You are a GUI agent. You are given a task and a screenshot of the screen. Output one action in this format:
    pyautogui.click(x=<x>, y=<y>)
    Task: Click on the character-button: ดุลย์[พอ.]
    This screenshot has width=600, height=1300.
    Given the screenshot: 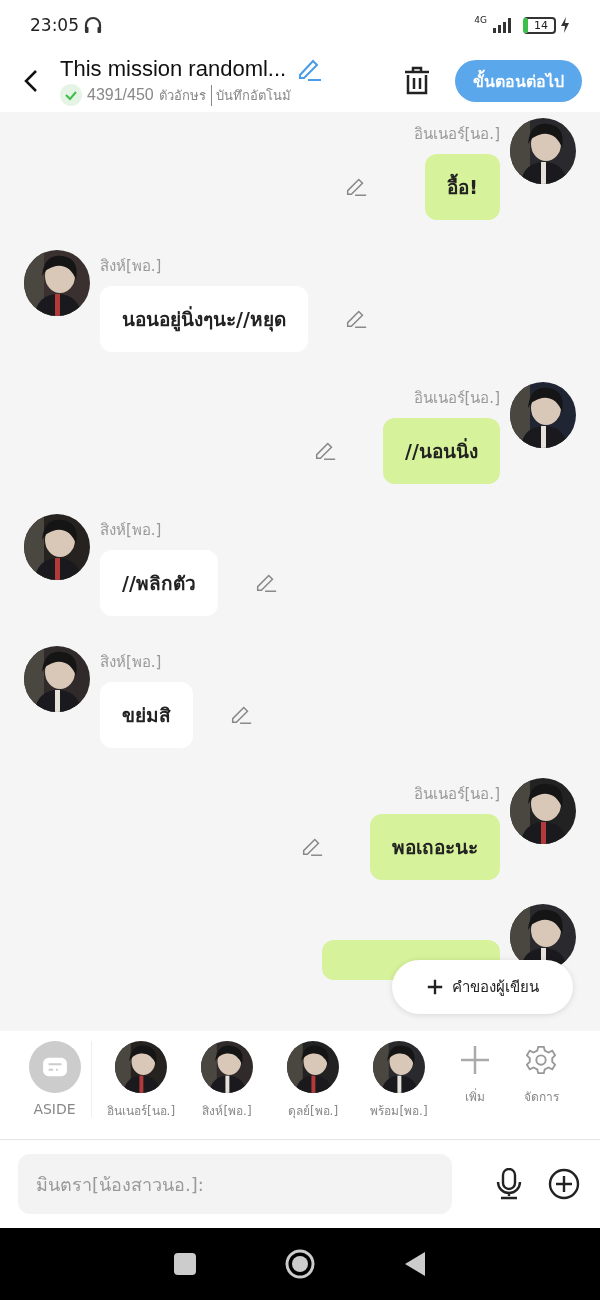 What is the action you would take?
    pyautogui.click(x=313, y=1080)
    